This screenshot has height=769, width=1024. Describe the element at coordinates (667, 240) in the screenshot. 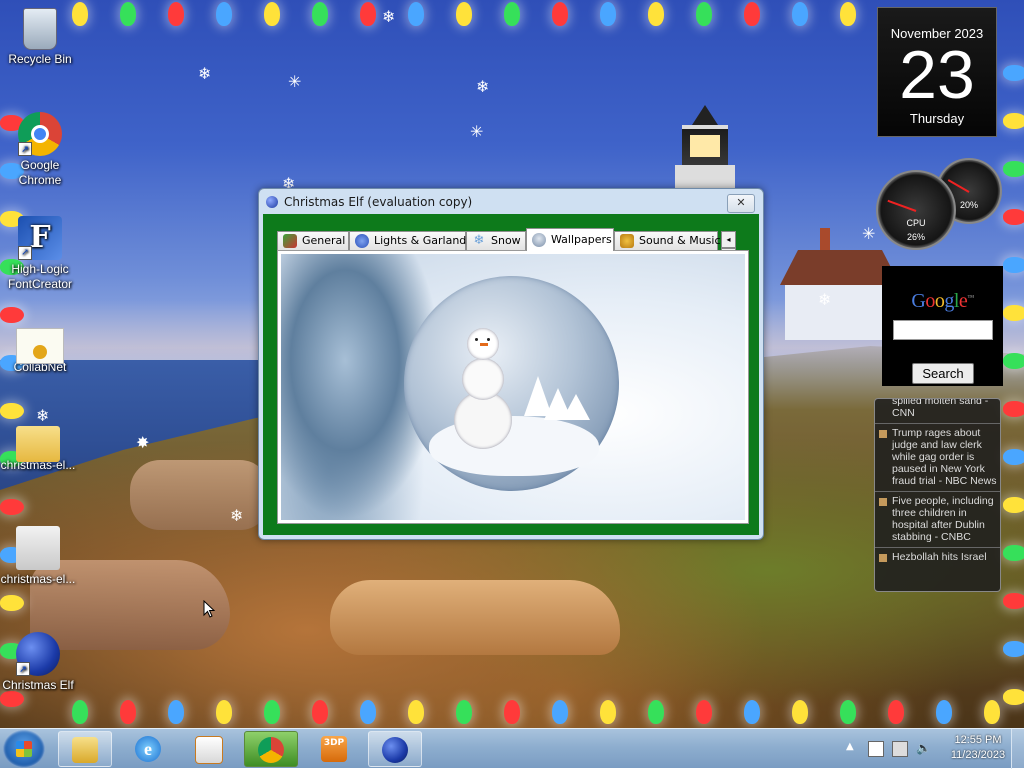

I see `tab-sound-music: Sound & Music` at that location.